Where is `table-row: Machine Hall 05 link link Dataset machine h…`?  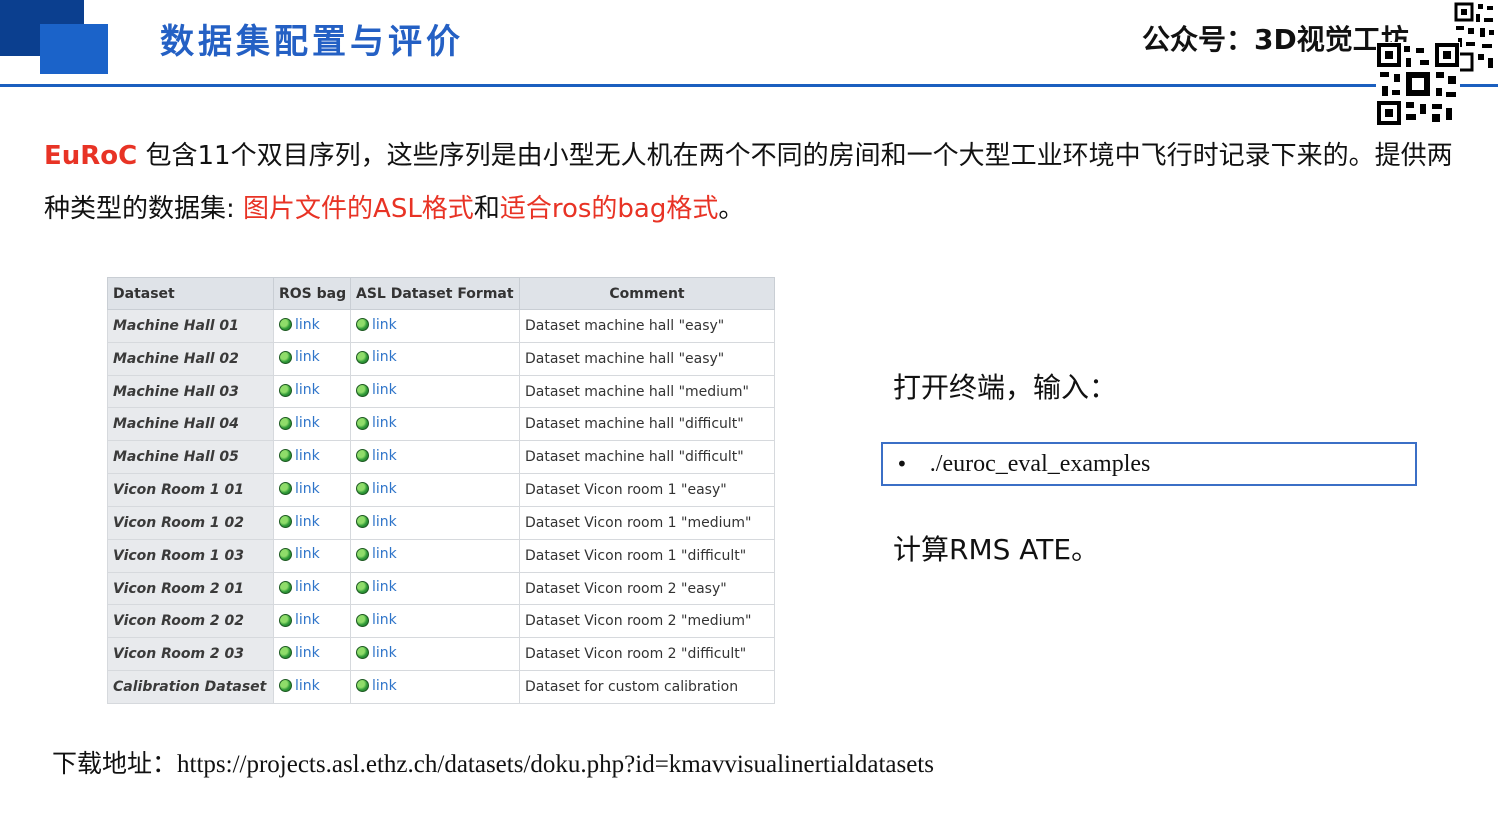
table-row: Machine Hall 05 link link Dataset machine h… is located at coordinates (441, 457).